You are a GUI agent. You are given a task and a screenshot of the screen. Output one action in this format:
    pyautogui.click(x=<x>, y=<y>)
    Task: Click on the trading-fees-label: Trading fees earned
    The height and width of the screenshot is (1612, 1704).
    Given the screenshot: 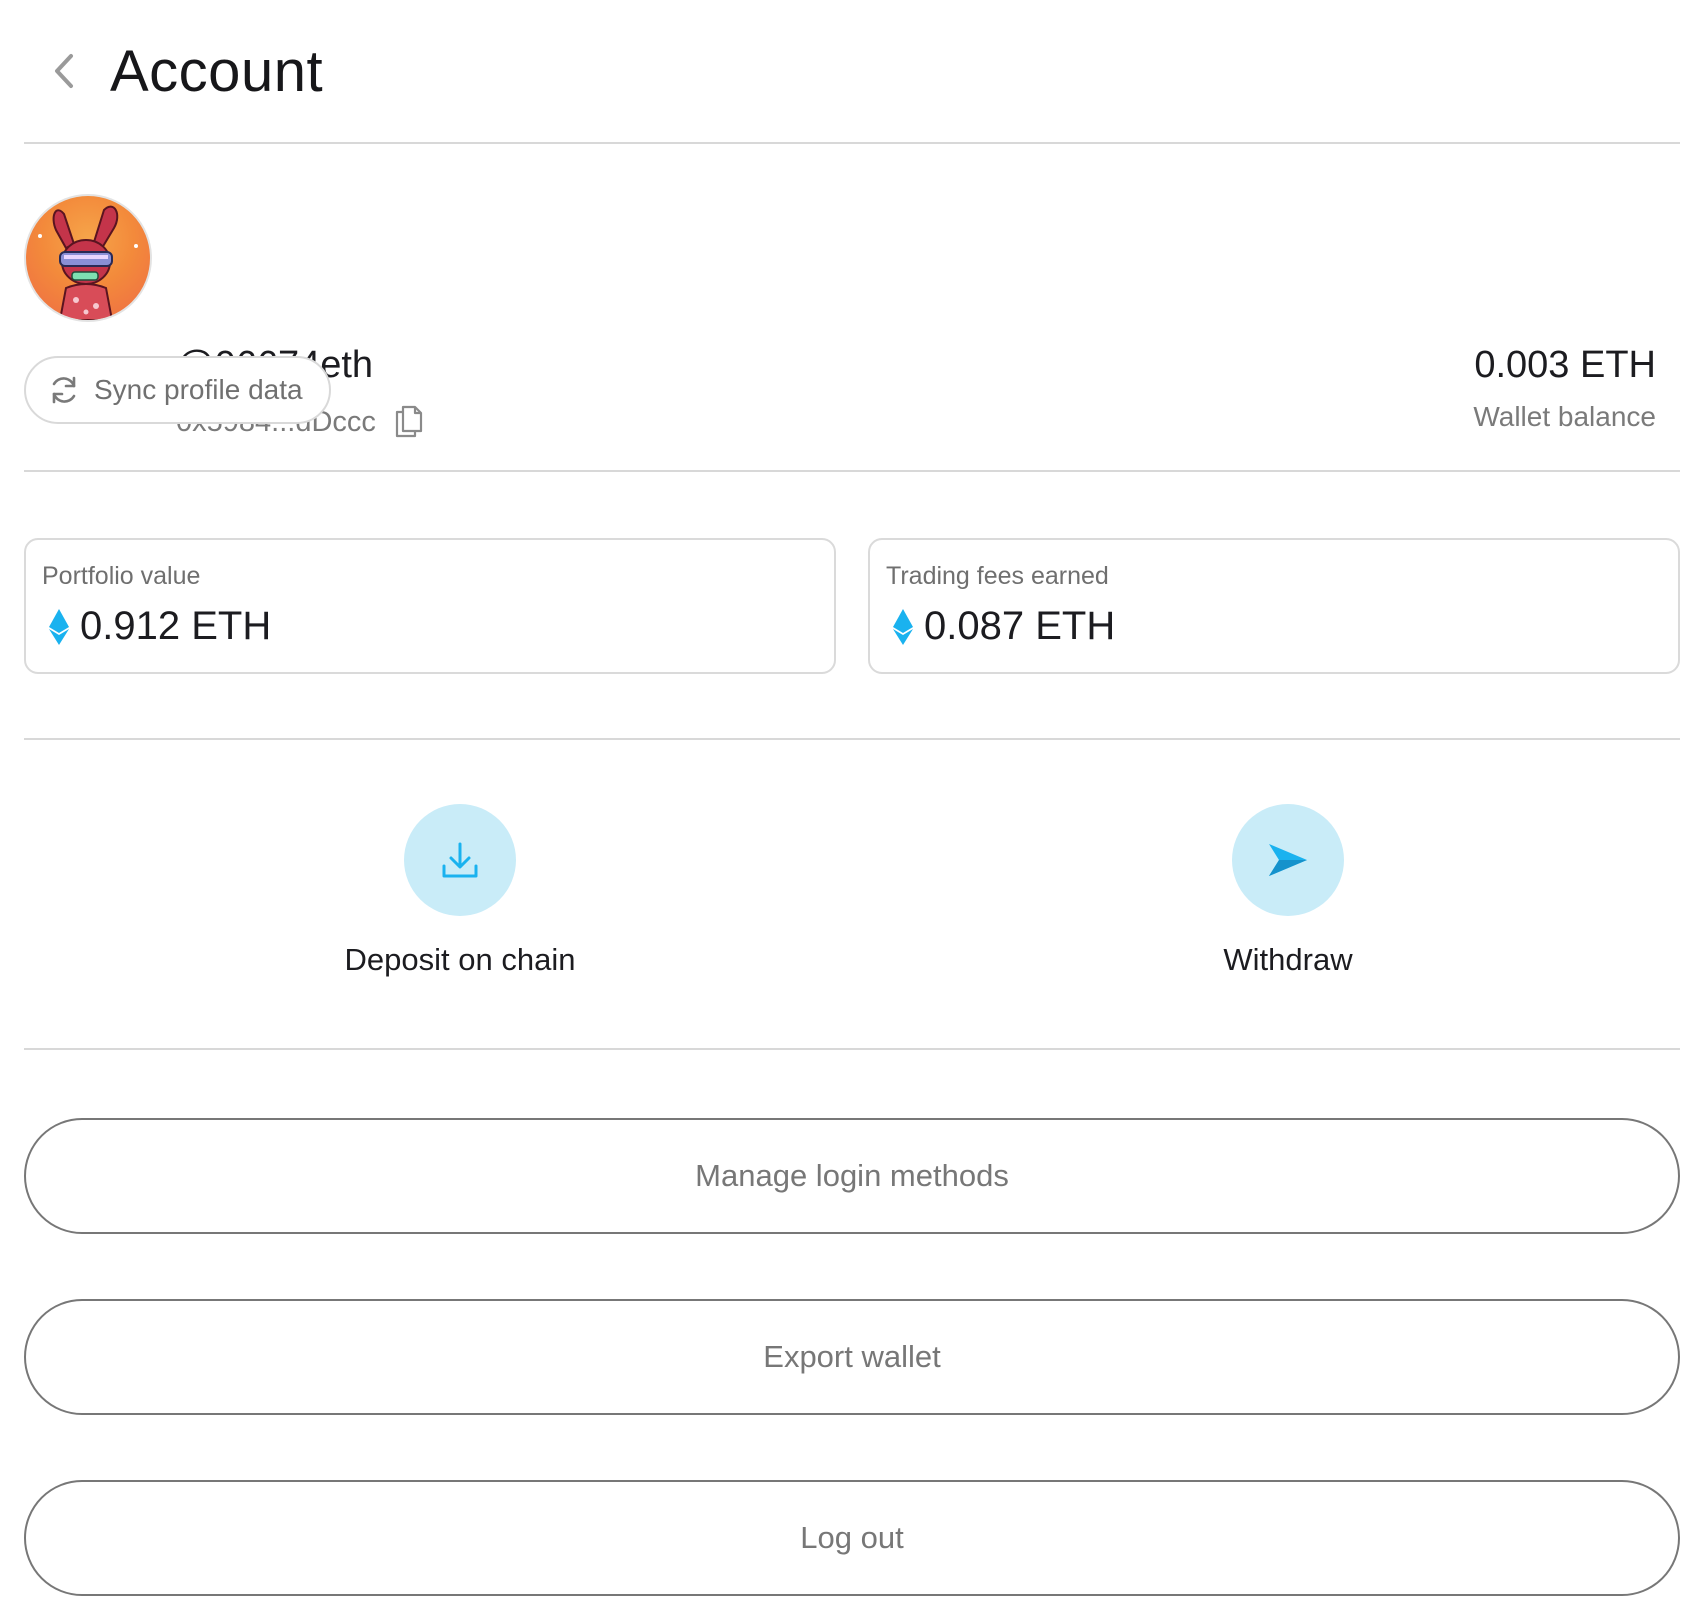 What is the action you would take?
    pyautogui.click(x=997, y=576)
    